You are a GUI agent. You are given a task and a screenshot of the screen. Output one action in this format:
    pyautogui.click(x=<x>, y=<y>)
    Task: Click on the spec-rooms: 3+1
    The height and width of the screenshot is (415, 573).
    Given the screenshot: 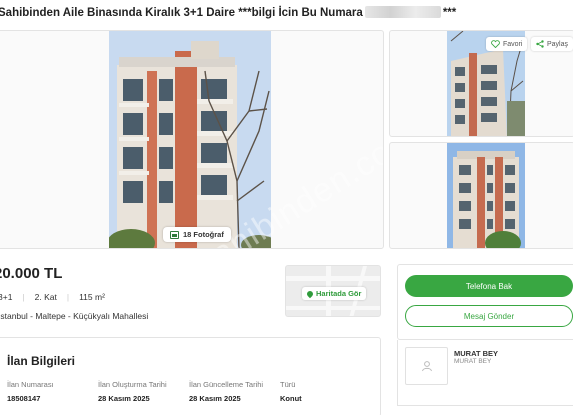 What is the action you would take?
    pyautogui.click(x=6, y=297)
    